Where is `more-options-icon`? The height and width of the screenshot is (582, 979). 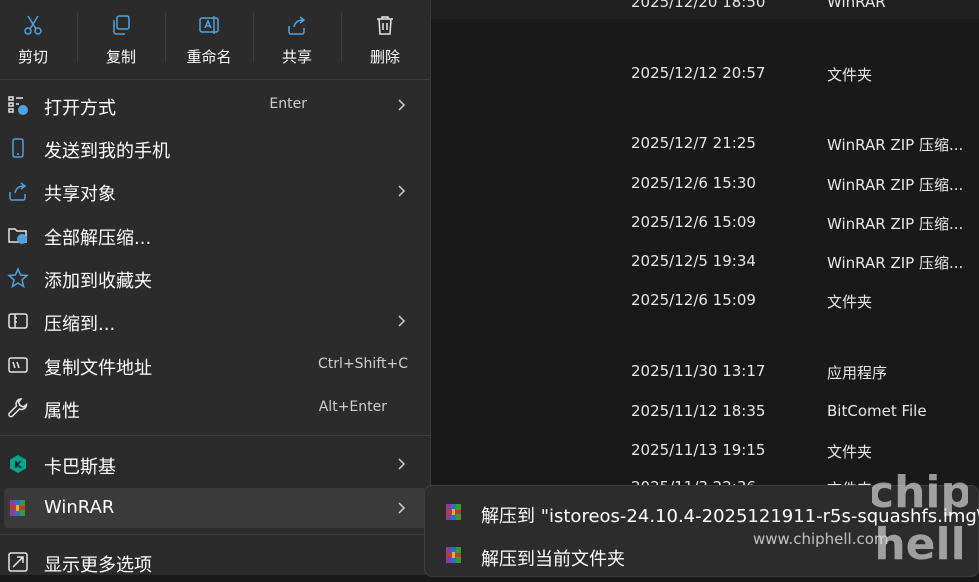
more-options-icon is located at coordinates (18, 562).